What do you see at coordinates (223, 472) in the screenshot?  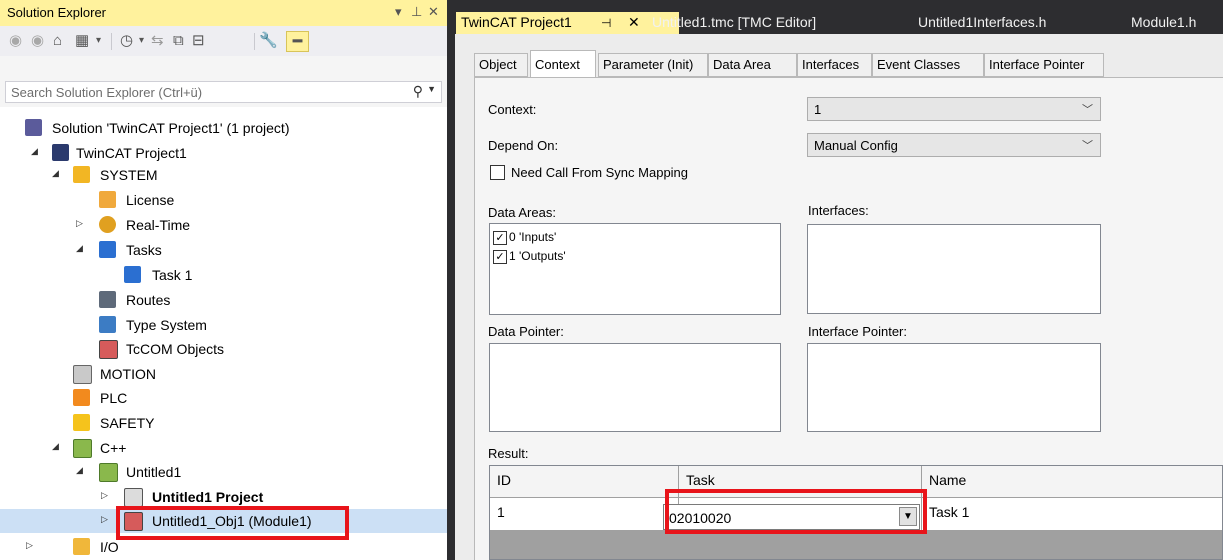 I see `tree-item-untitled1: ◢ Untitled1` at bounding box center [223, 472].